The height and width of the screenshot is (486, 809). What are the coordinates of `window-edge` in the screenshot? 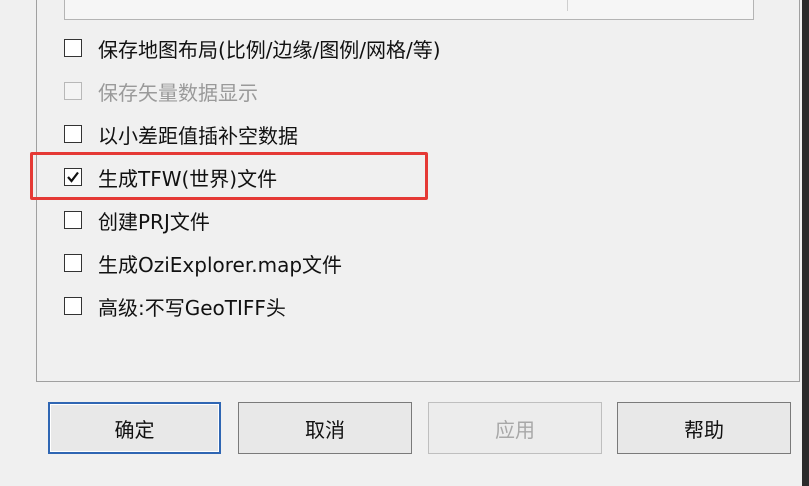 It's located at (805, 243).